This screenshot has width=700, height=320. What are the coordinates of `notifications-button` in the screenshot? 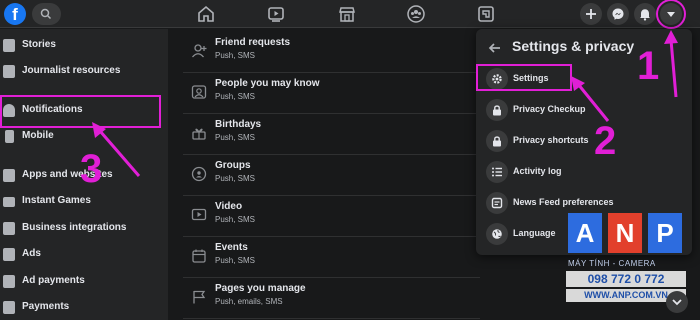 It's located at (645, 14).